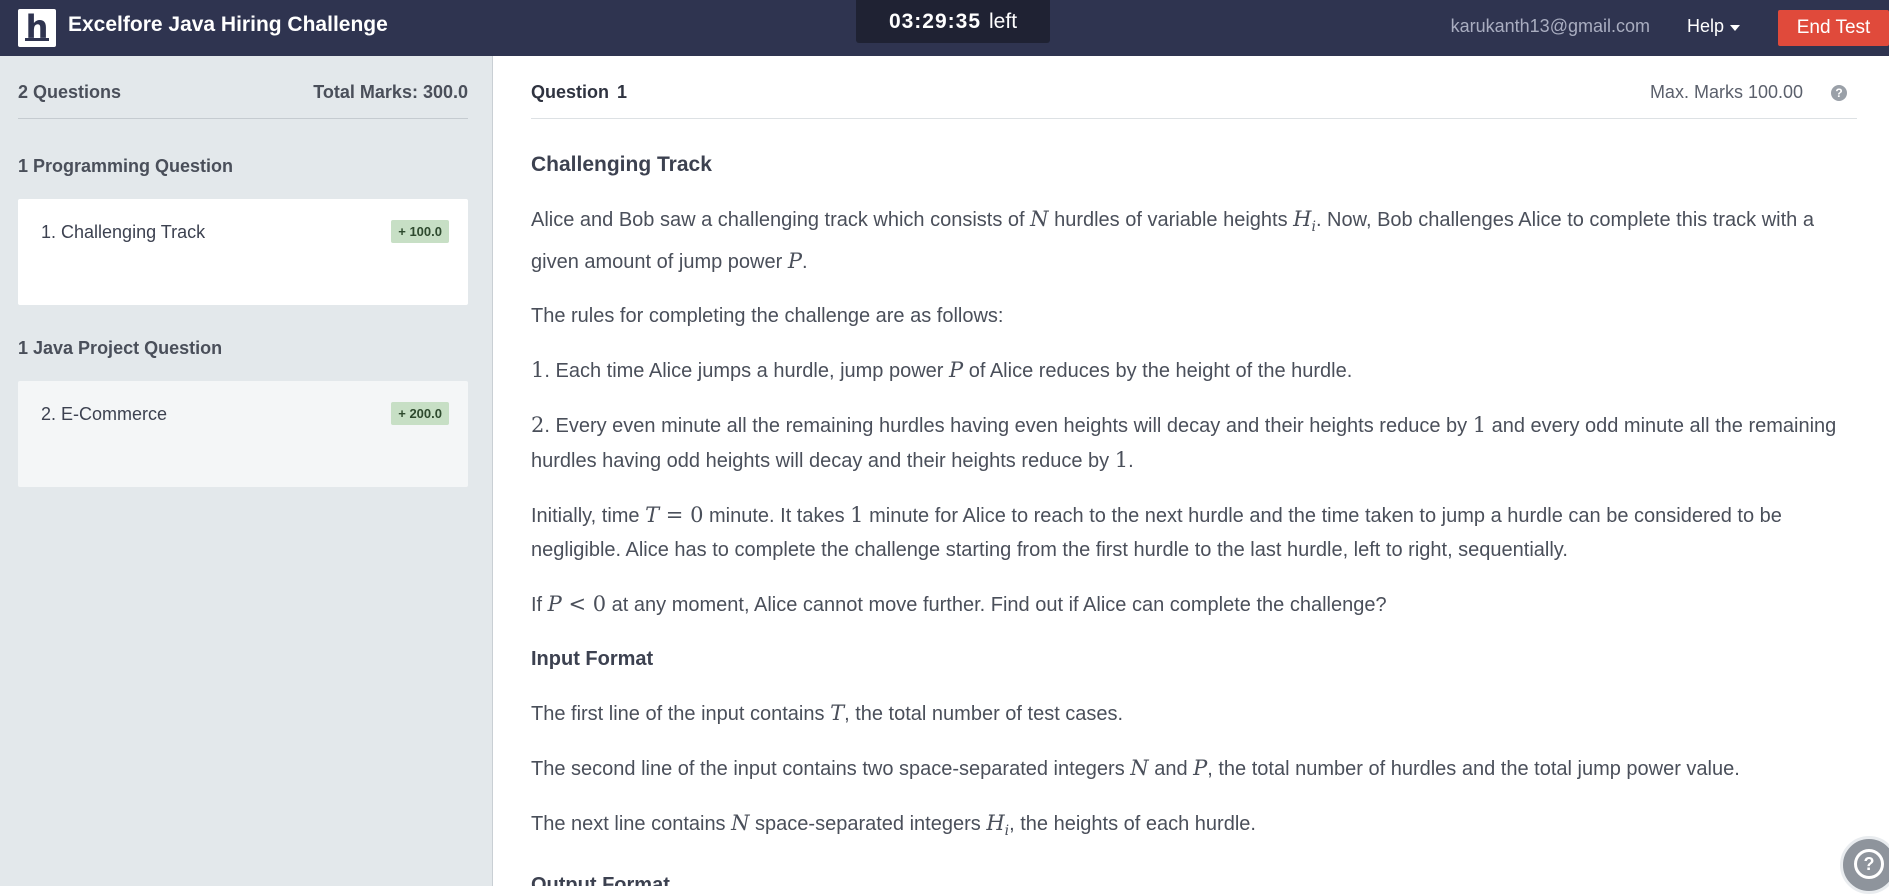  What do you see at coordinates (70, 92) in the screenshot?
I see `questions-count: 2 Questions` at bounding box center [70, 92].